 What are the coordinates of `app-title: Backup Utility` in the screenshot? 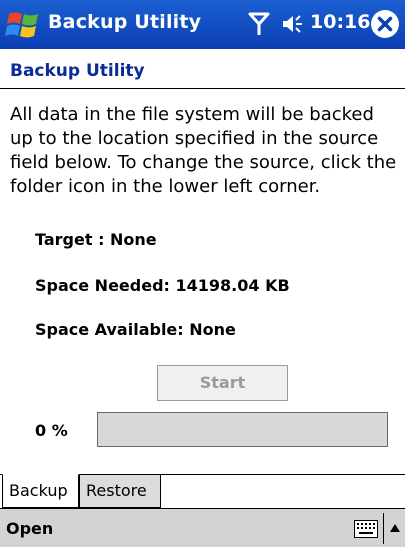 It's located at (124, 22).